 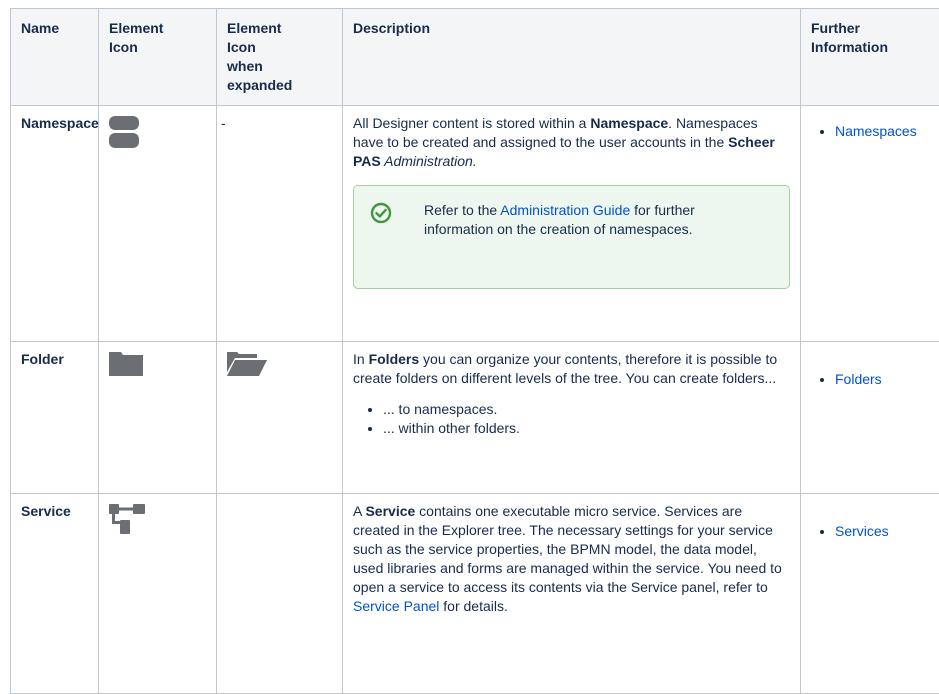 What do you see at coordinates (862, 531) in the screenshot?
I see `services-link: Services` at bounding box center [862, 531].